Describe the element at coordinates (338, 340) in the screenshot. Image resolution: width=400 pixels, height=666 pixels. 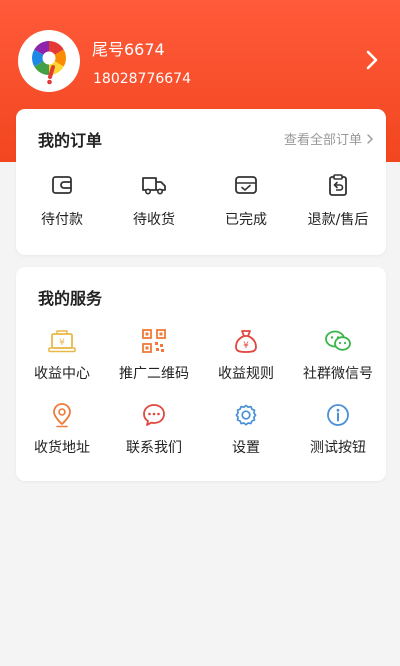
I see `wechat-icon` at that location.